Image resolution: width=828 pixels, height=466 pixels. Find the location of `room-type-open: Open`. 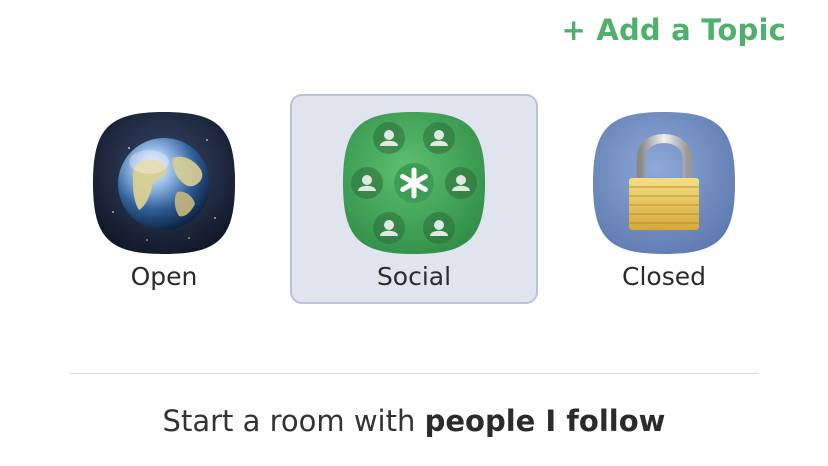

room-type-open: Open is located at coordinates (164, 199).